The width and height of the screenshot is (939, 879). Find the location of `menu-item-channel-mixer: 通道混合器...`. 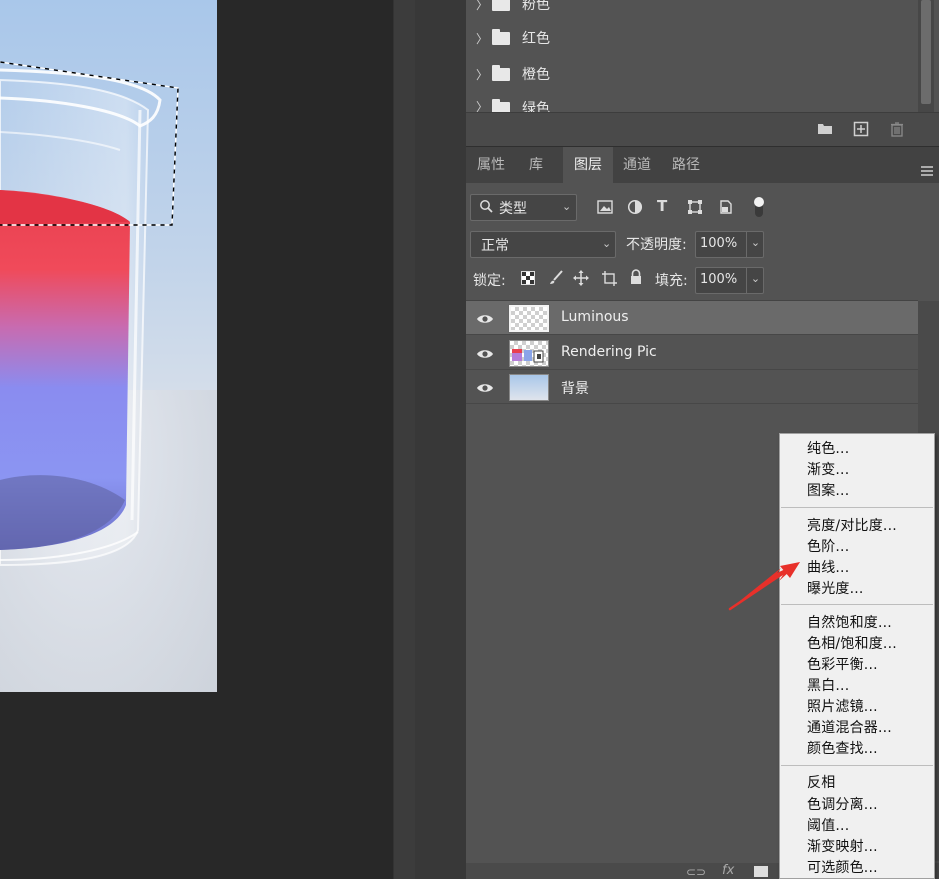

menu-item-channel-mixer: 通道混合器... is located at coordinates (849, 727).